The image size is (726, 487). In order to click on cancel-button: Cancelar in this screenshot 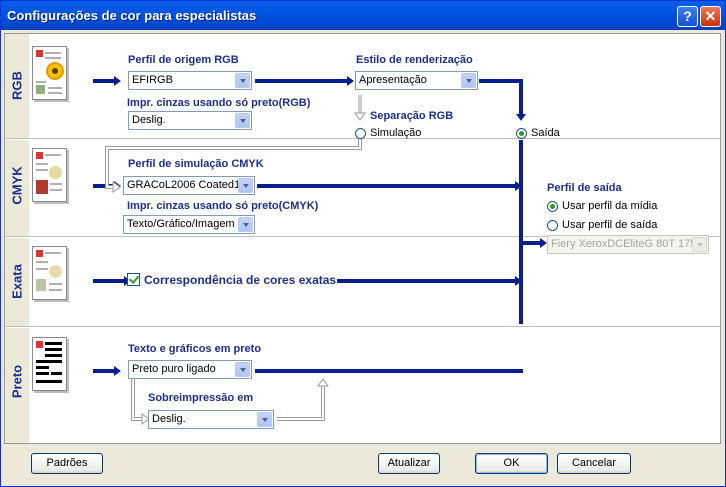, I will do `click(594, 463)`.